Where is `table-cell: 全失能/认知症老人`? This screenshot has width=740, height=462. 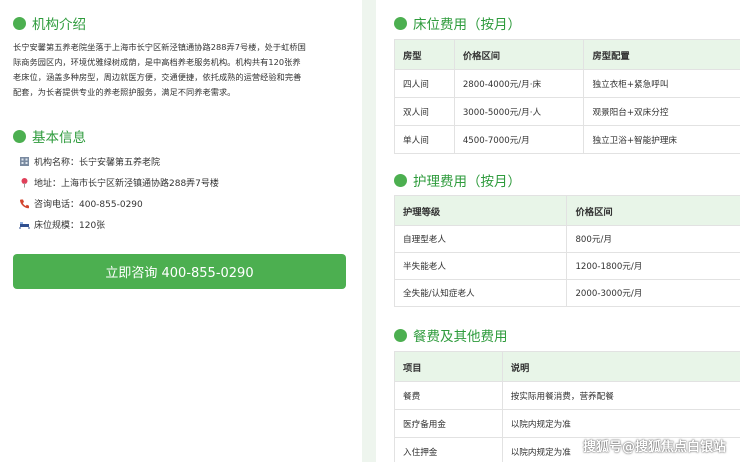
table-cell: 全失能/认知症老人 is located at coordinates (480, 293).